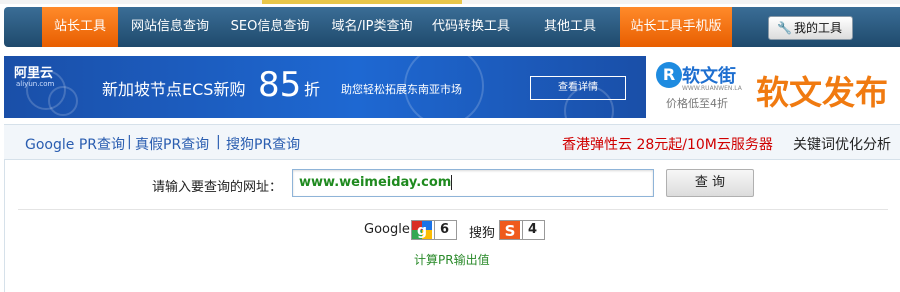 The height and width of the screenshot is (292, 900). What do you see at coordinates (697, 103) in the screenshot?
I see `ruanwen-slogan: 价格低至4折` at bounding box center [697, 103].